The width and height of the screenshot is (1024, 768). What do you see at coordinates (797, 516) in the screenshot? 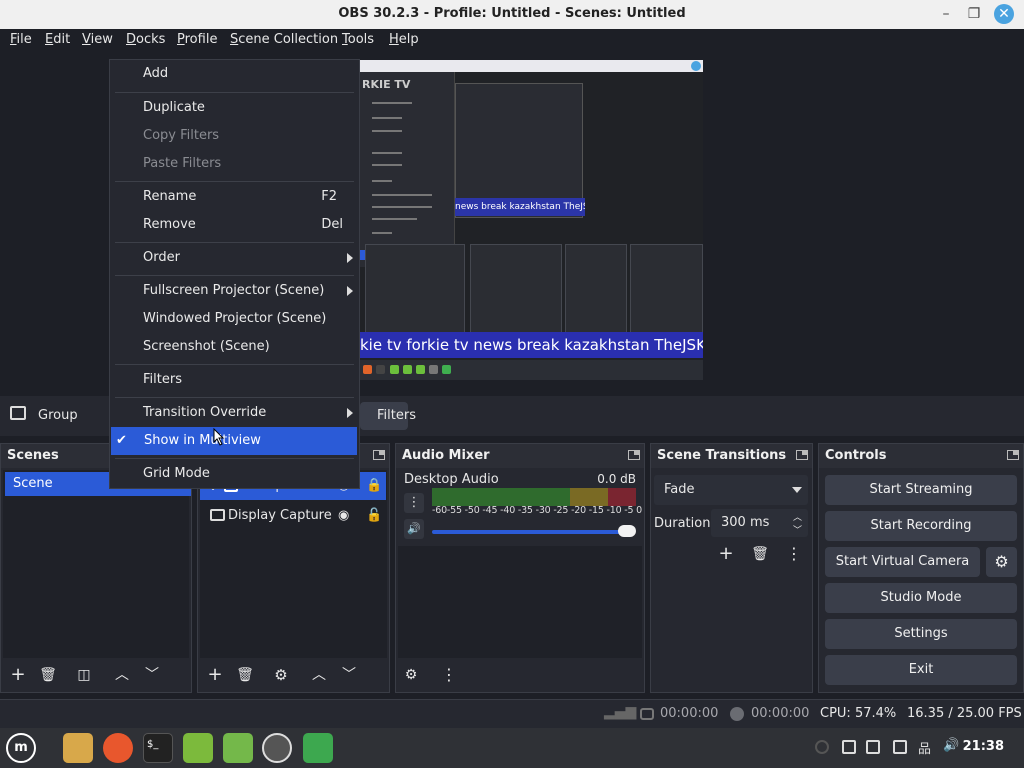
I see `spin-up-icon: ︿` at bounding box center [797, 516].